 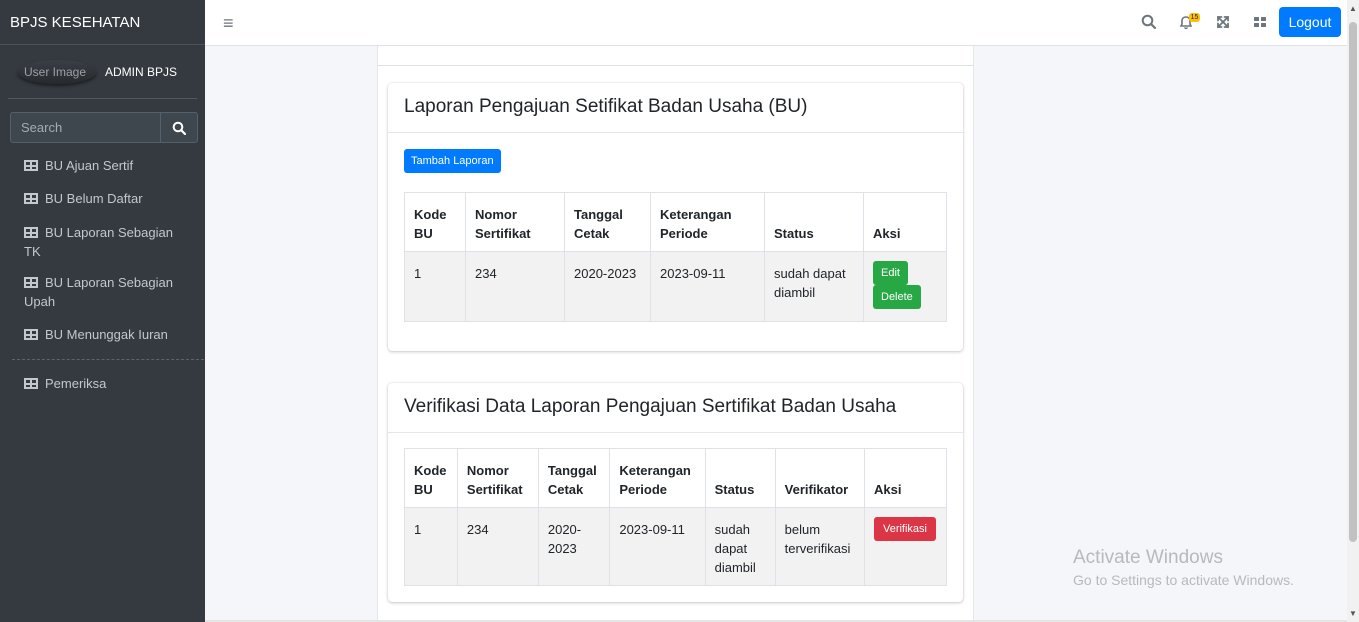 What do you see at coordinates (1353, 613) in the screenshot?
I see `scroll-down-icon: ▼` at bounding box center [1353, 613].